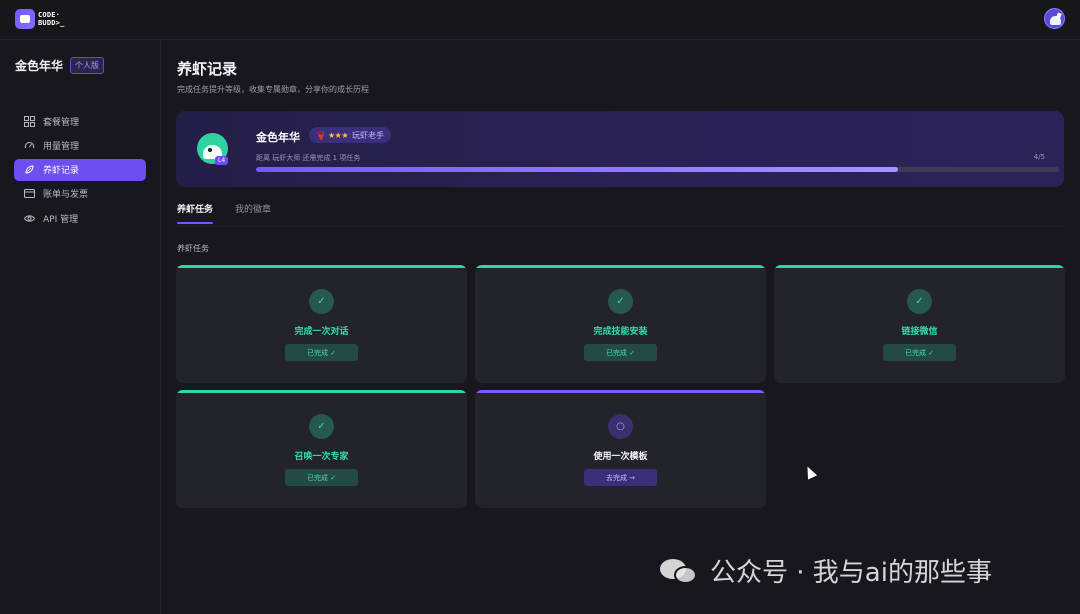 The height and width of the screenshot is (614, 1080). What do you see at coordinates (338, 135) in the screenshot?
I see `star-icons: ★★★` at bounding box center [338, 135].